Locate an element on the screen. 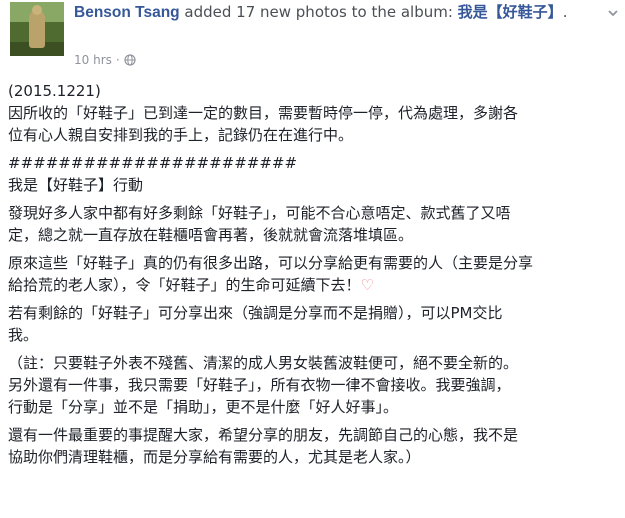  post-meta: 10 hrs · is located at coordinates (105, 60).